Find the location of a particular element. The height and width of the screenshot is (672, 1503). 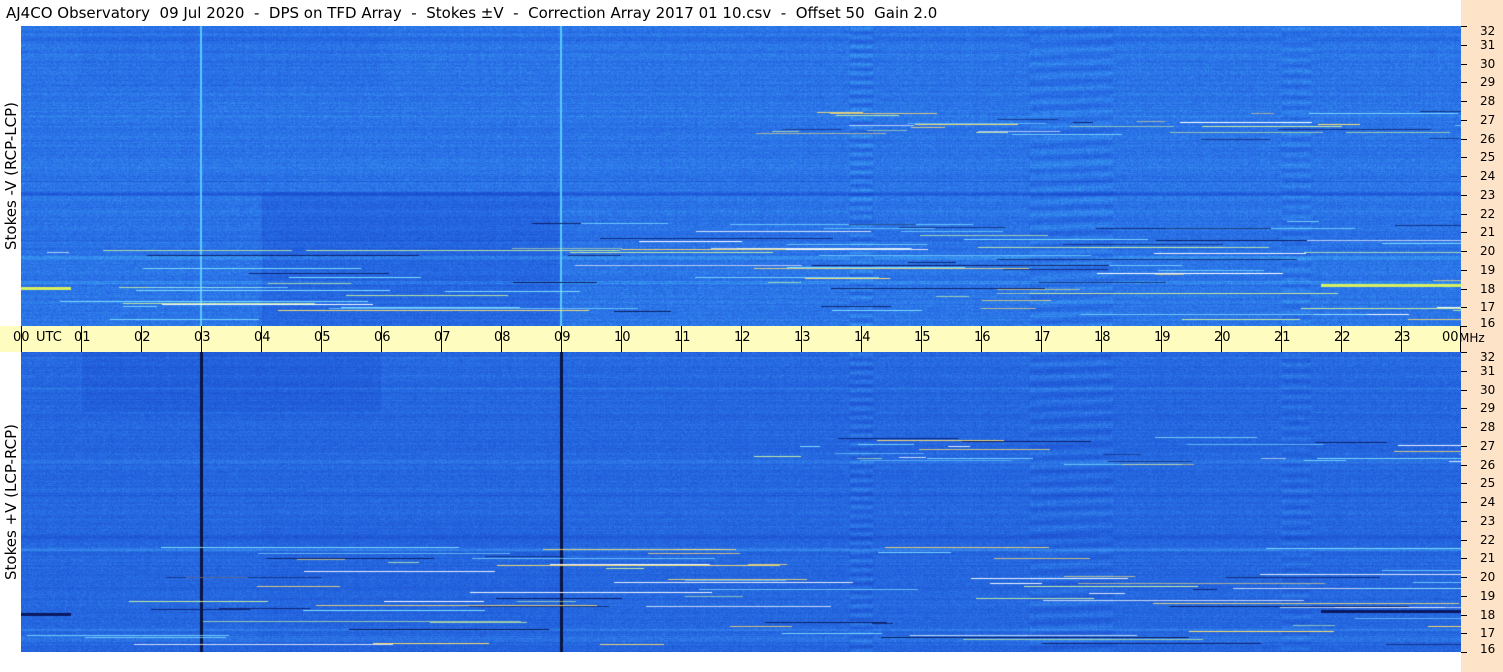

time-tick-label: 05 is located at coordinates (322, 337).